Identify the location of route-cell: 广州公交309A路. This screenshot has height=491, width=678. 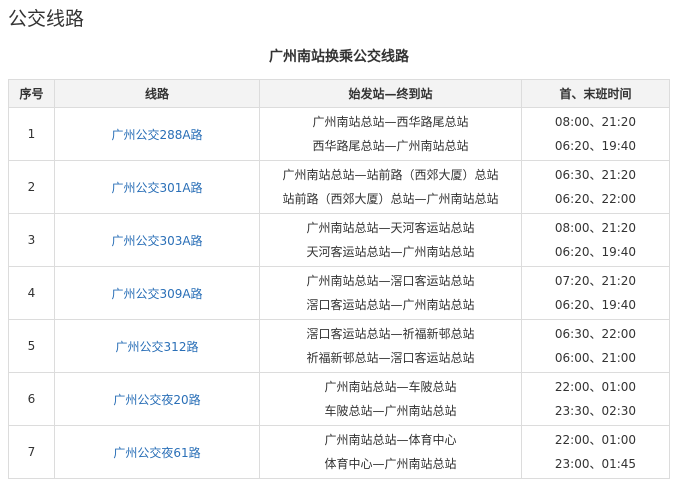
(157, 293).